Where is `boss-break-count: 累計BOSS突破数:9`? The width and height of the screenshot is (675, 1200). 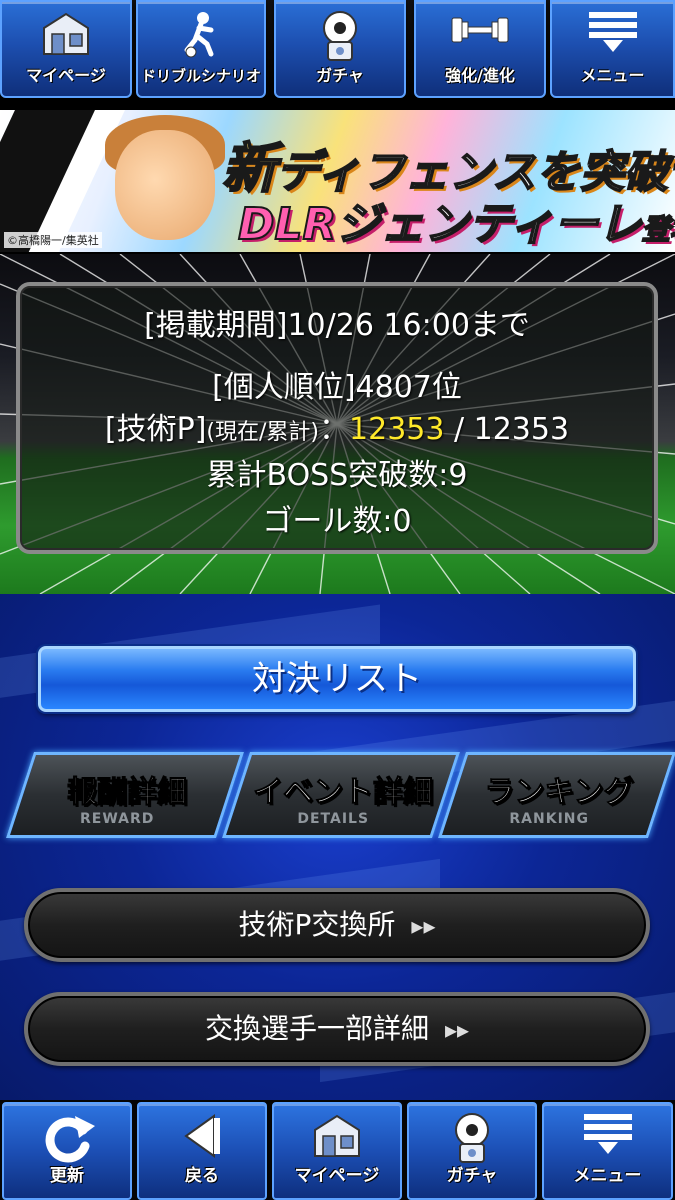
boss-break-count: 累計BOSS突破数:9 is located at coordinates (337, 475).